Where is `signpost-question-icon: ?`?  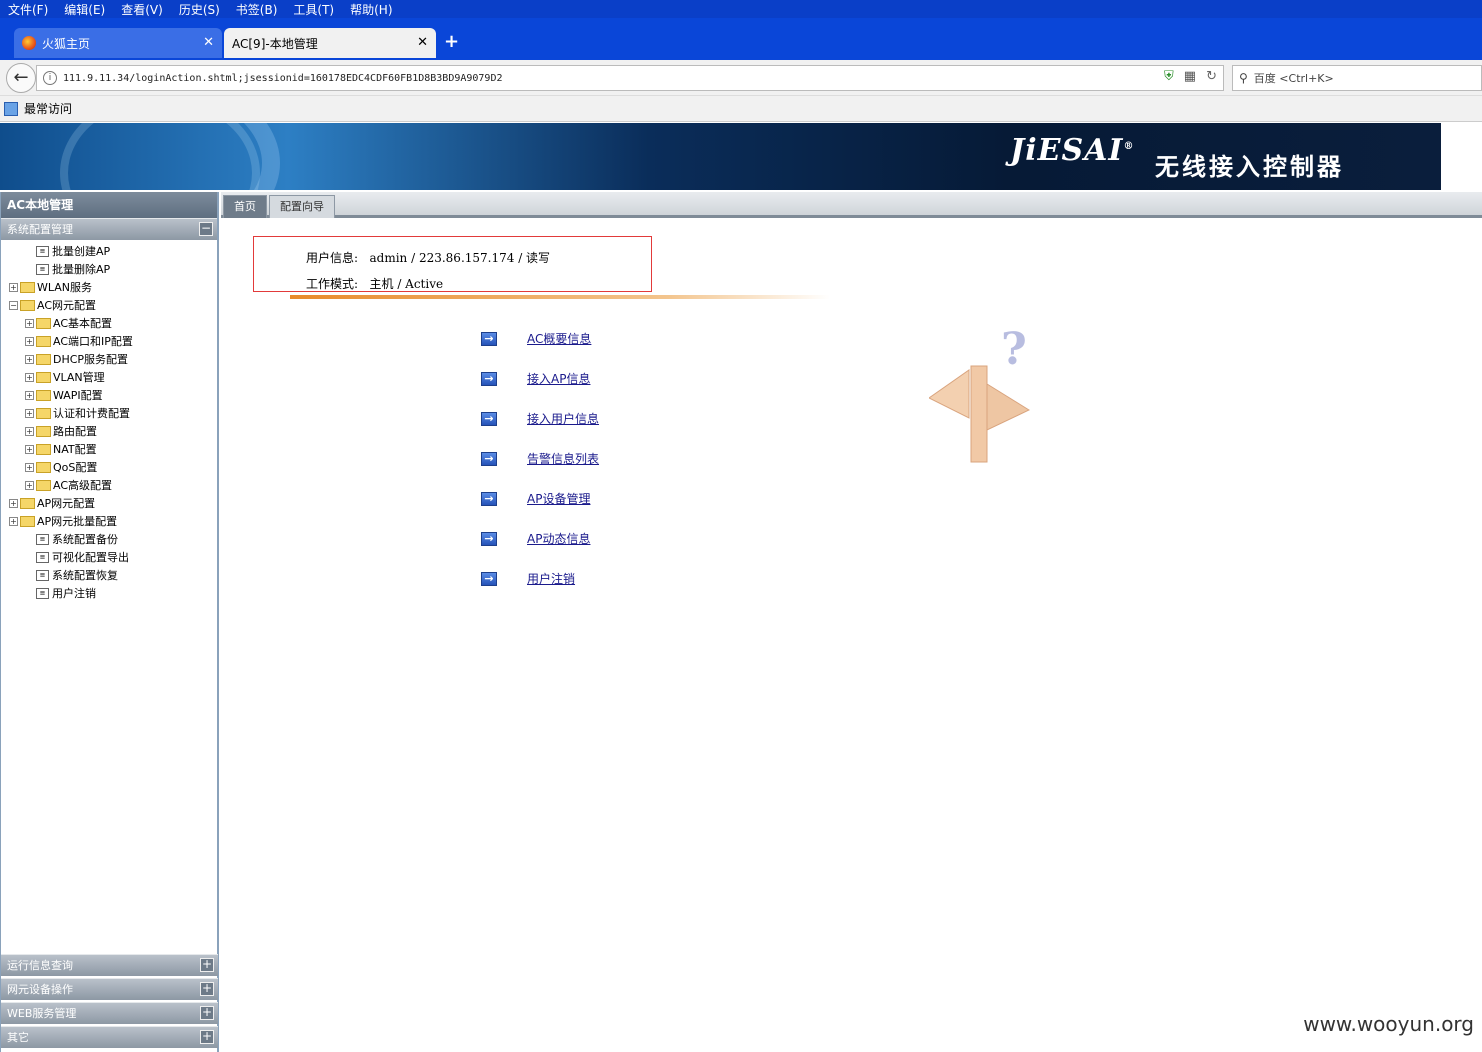 signpost-question-icon: ? is located at coordinates (980, 394).